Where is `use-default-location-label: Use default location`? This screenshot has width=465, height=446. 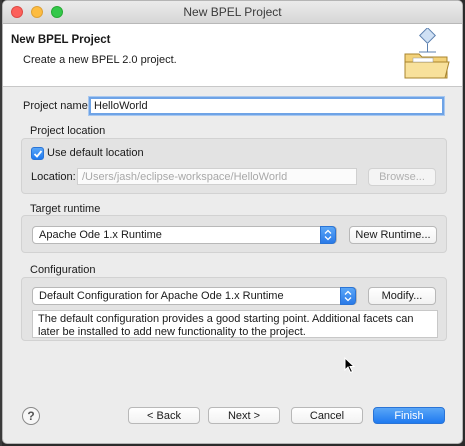 use-default-location-label: Use default location is located at coordinates (95, 153).